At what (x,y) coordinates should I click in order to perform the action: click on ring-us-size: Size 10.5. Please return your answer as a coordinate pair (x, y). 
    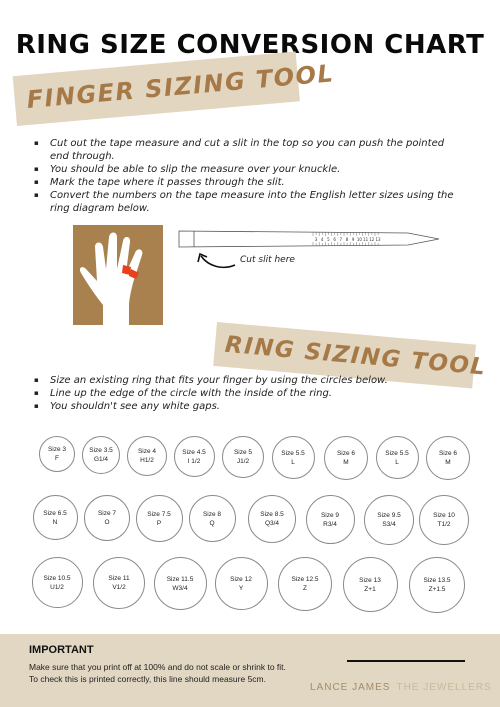
    Looking at the image, I should click on (57, 578).